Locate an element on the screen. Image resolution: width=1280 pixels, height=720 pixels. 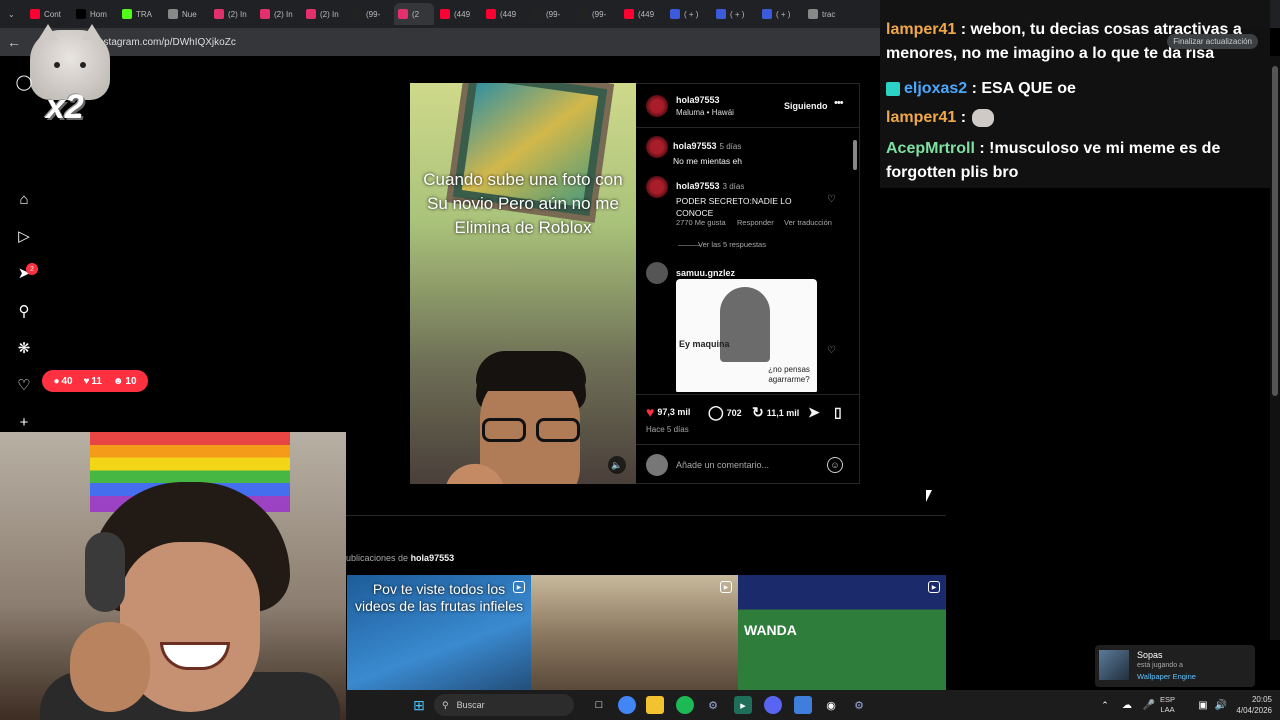
author-username: hola97553 is located at coordinates (698, 100).